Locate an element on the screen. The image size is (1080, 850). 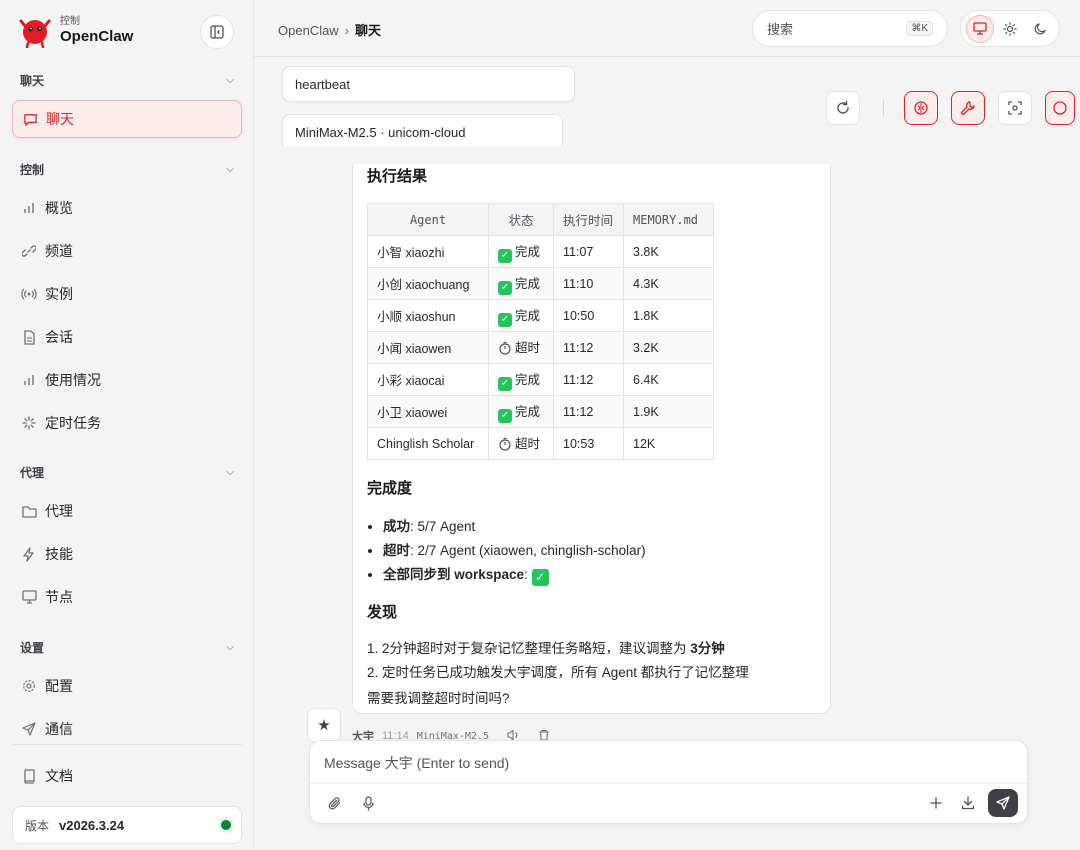
moon-icon is located at coordinates (1040, 29).